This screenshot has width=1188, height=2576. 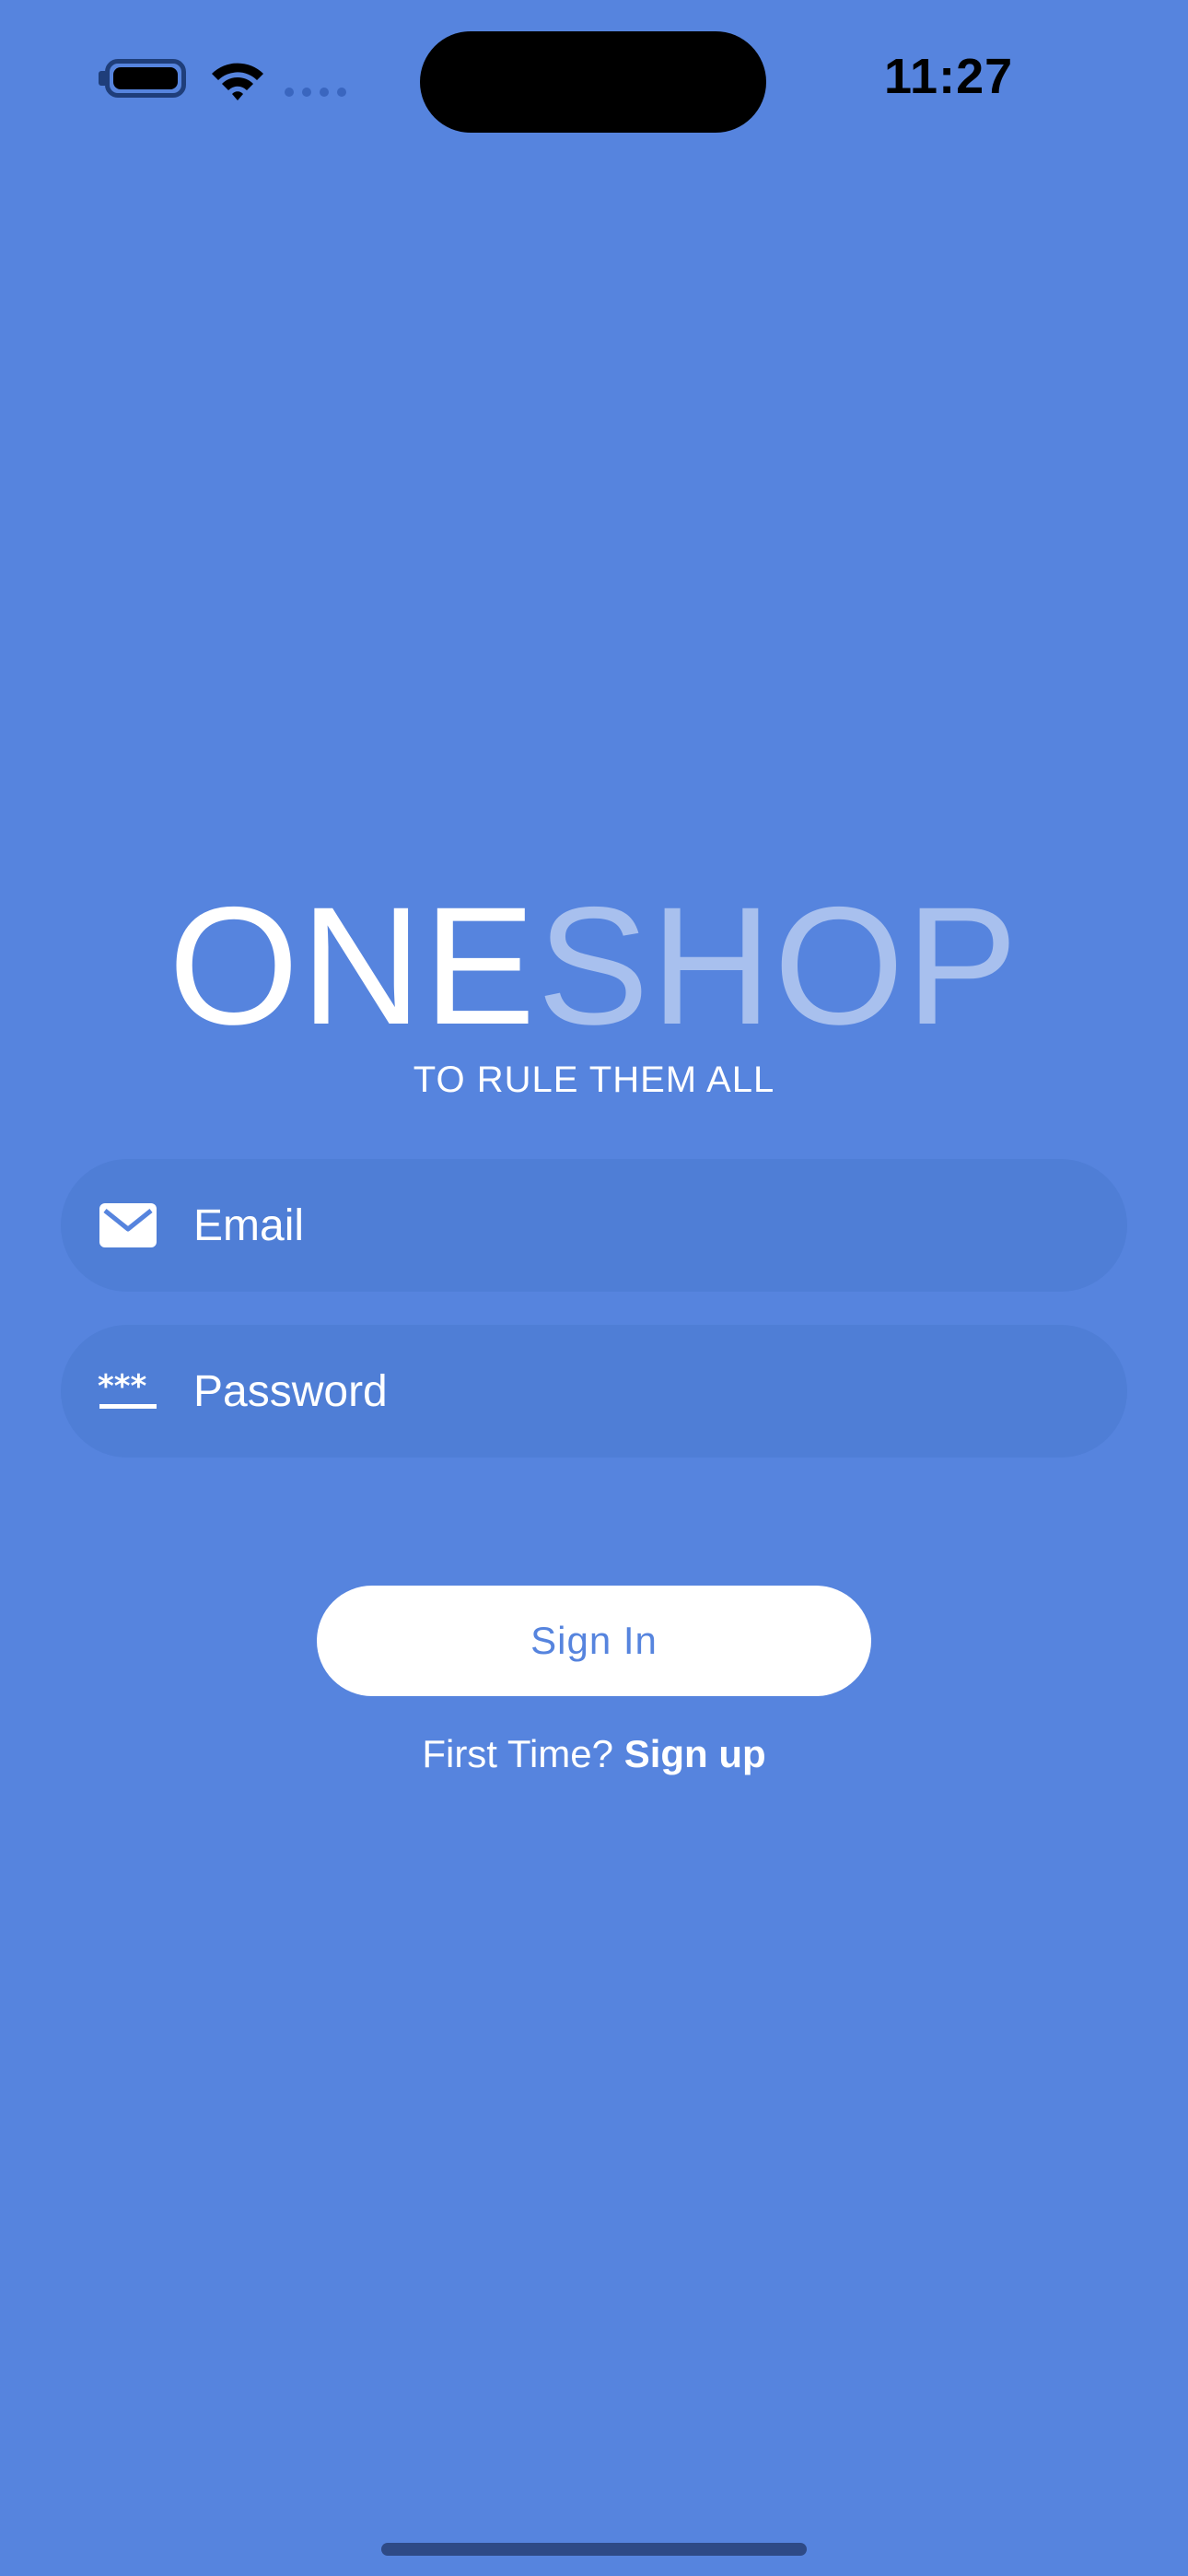 I want to click on battery-level, so click(x=145, y=78).